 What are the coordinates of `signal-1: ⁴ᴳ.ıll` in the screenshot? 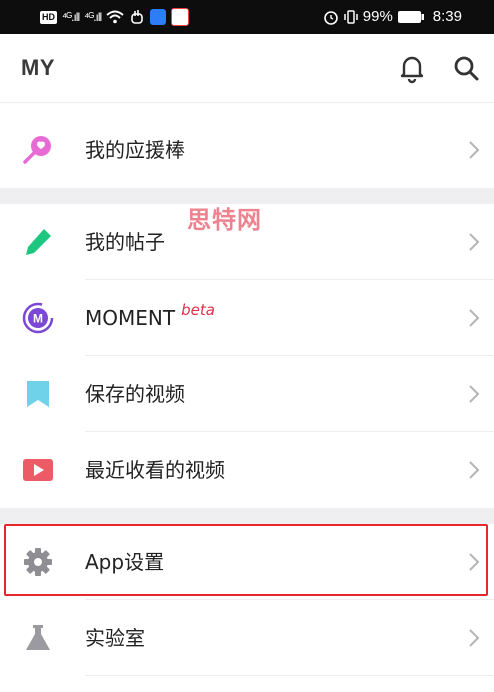 It's located at (71, 17).